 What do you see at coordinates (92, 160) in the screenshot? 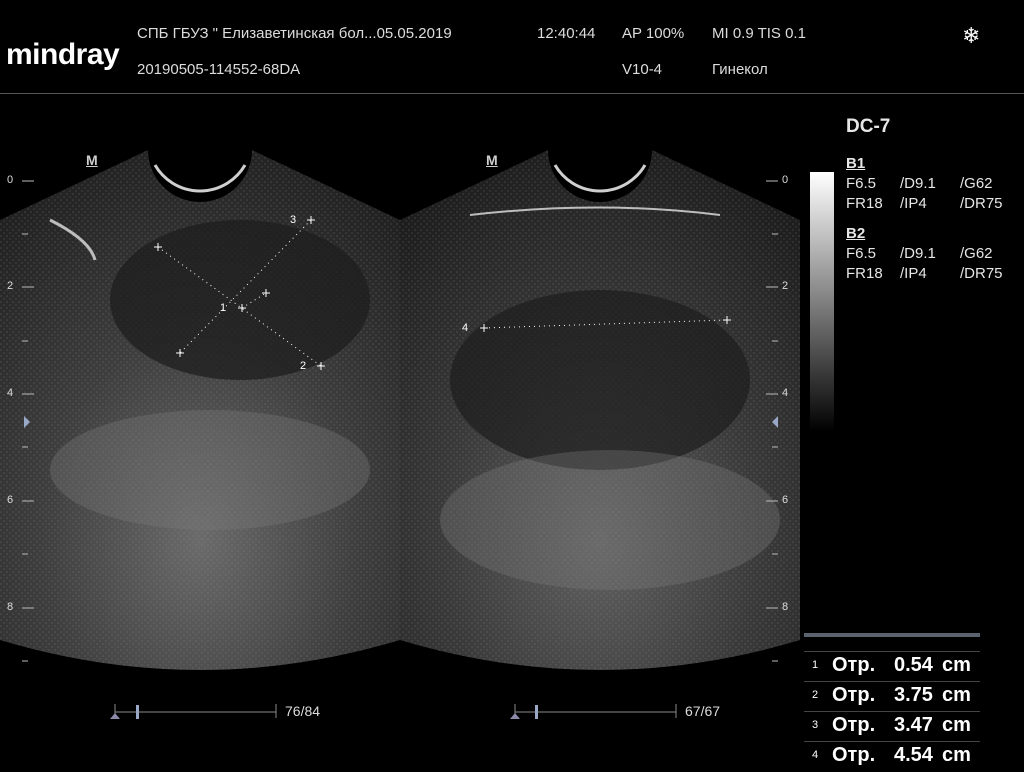
I see `orientation-marker-left: M` at bounding box center [92, 160].